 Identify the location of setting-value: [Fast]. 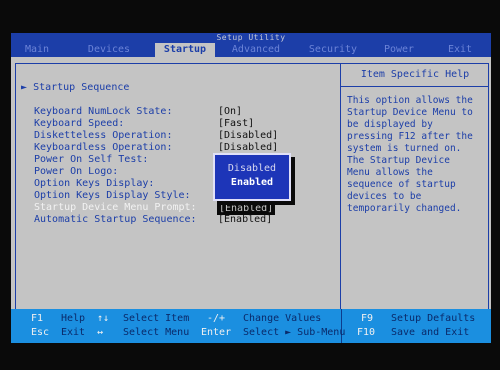
(236, 124).